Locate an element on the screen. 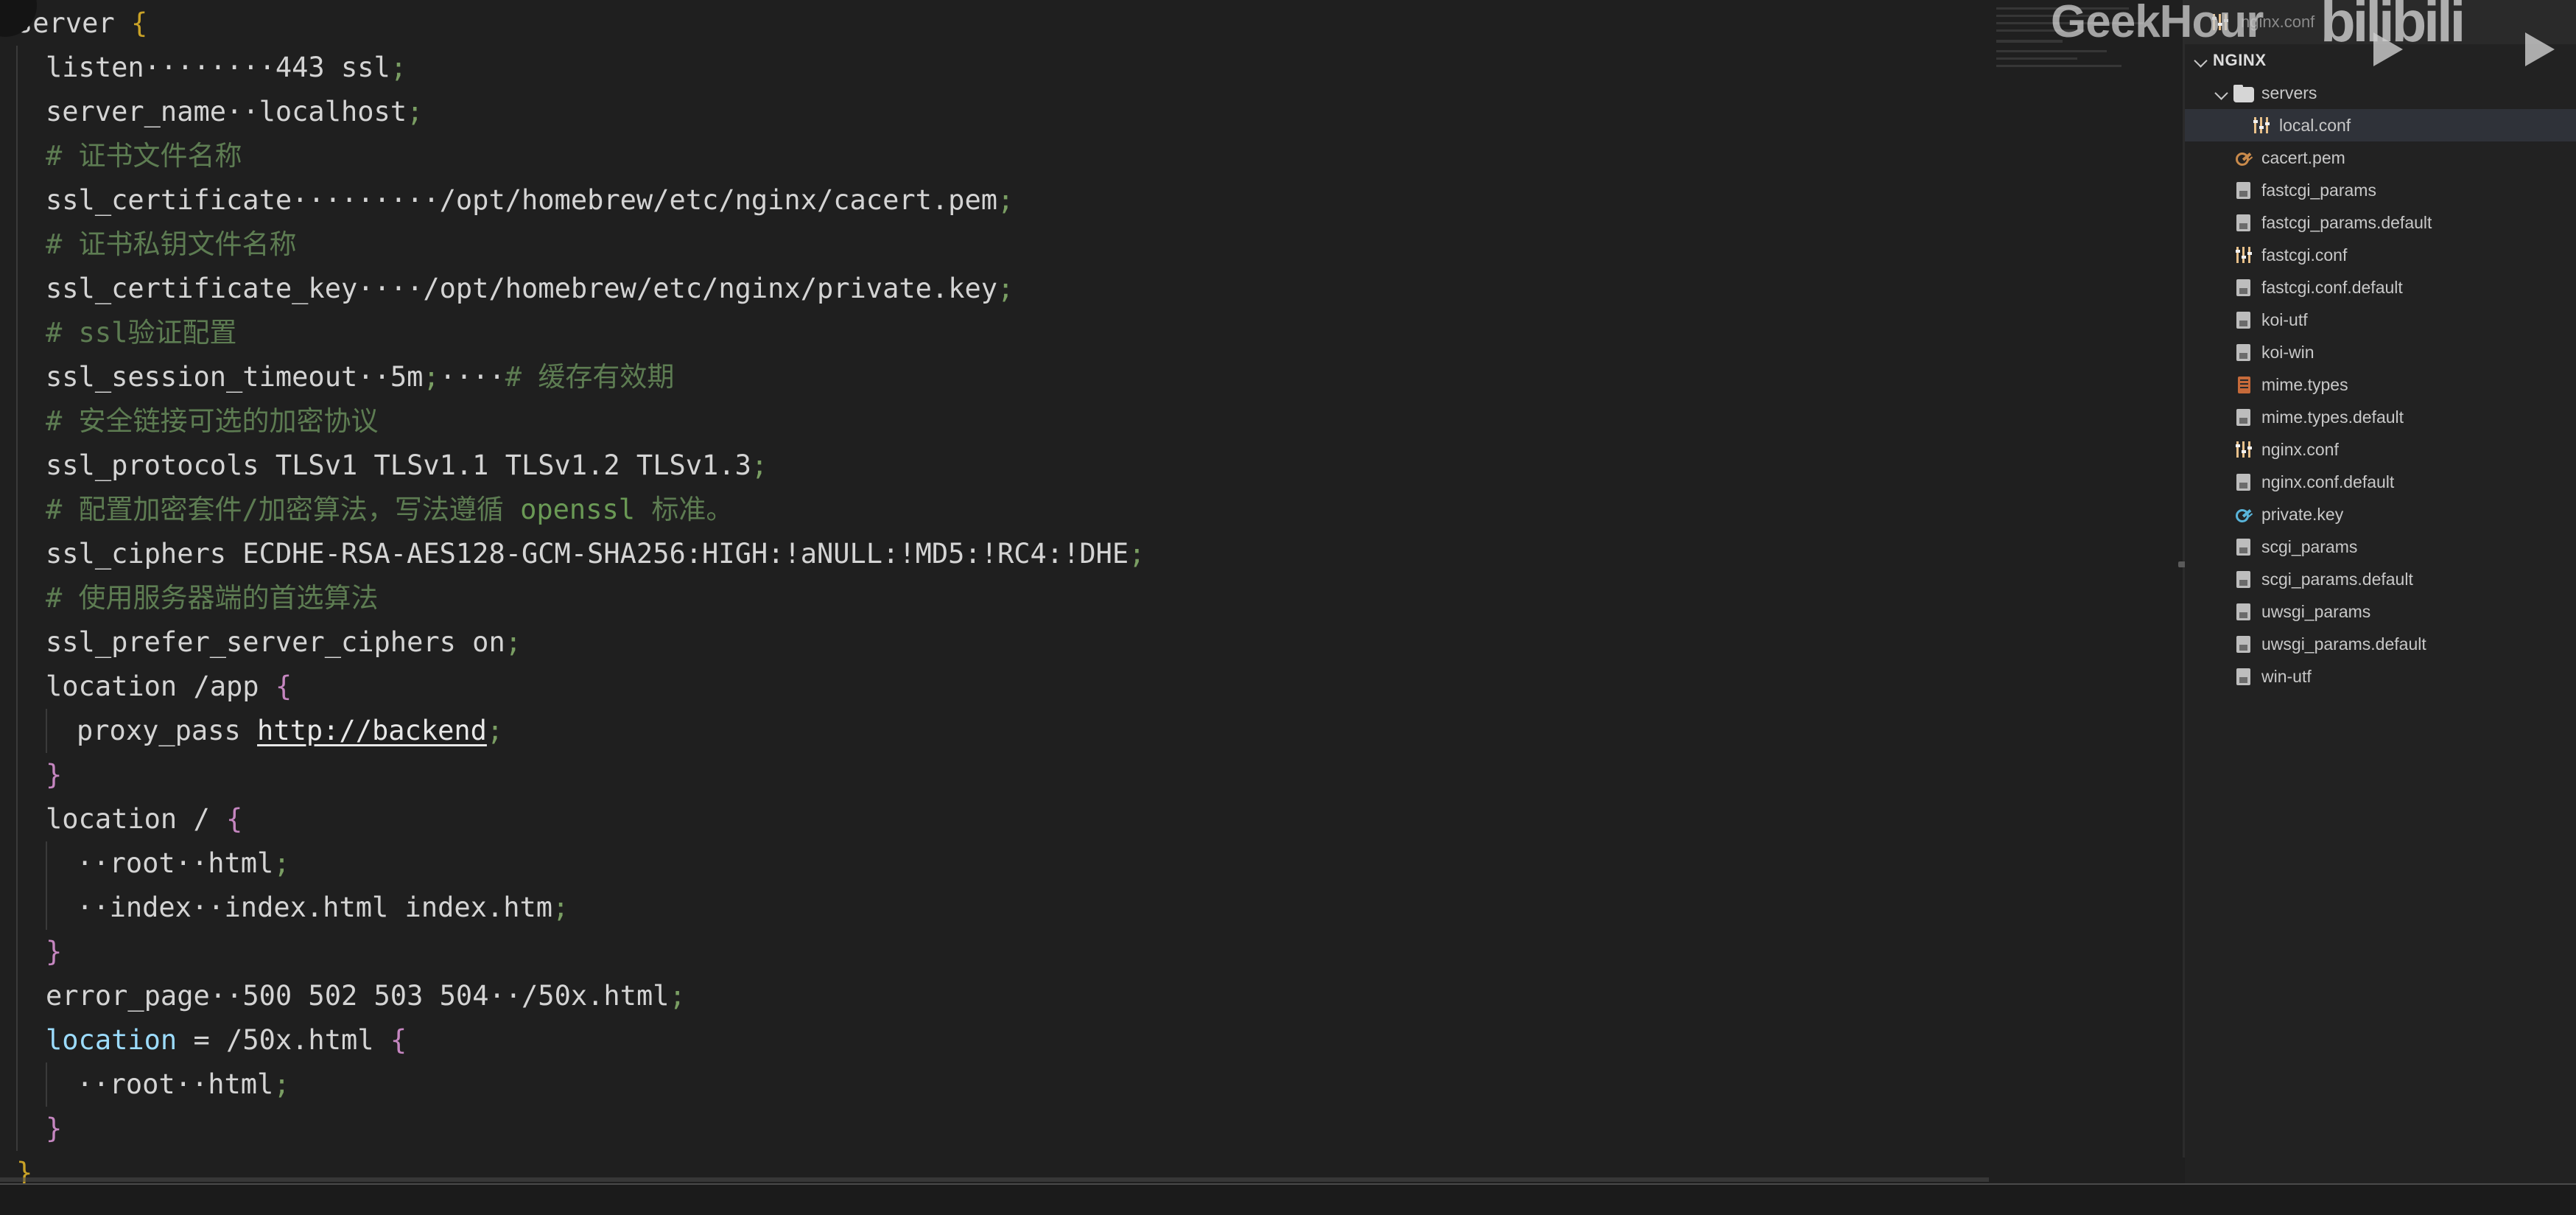 The width and height of the screenshot is (2576, 1215). code-token: location / is located at coordinates (136, 819).